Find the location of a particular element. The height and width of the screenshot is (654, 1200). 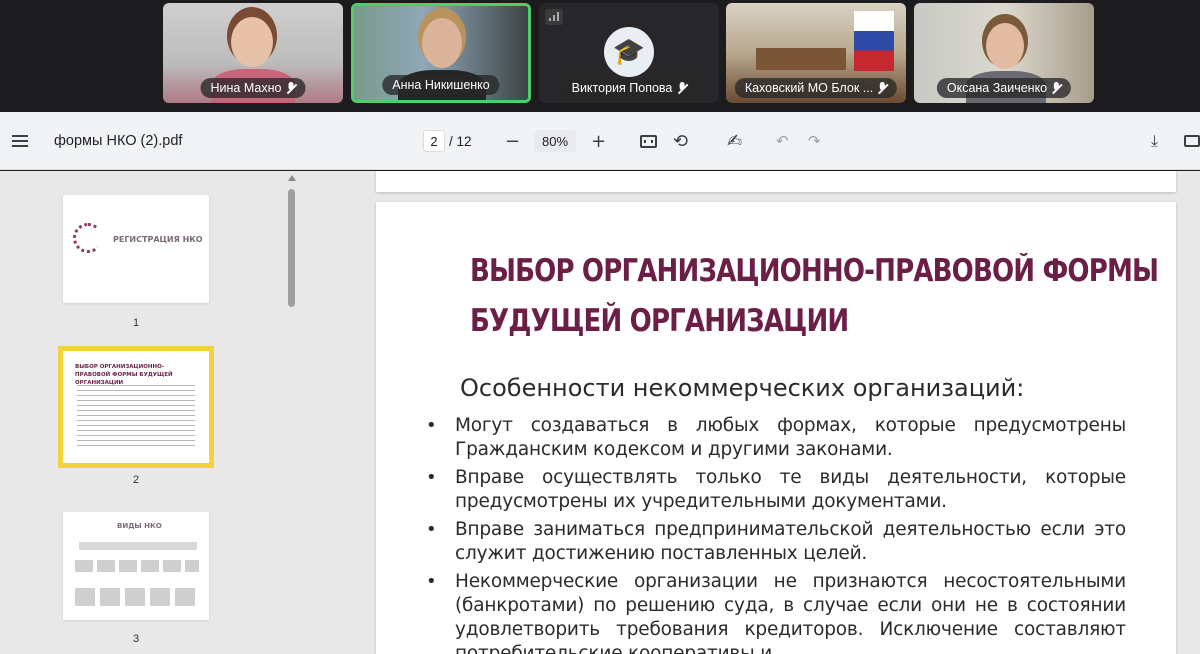

fit-page-button is located at coordinates (648, 141).